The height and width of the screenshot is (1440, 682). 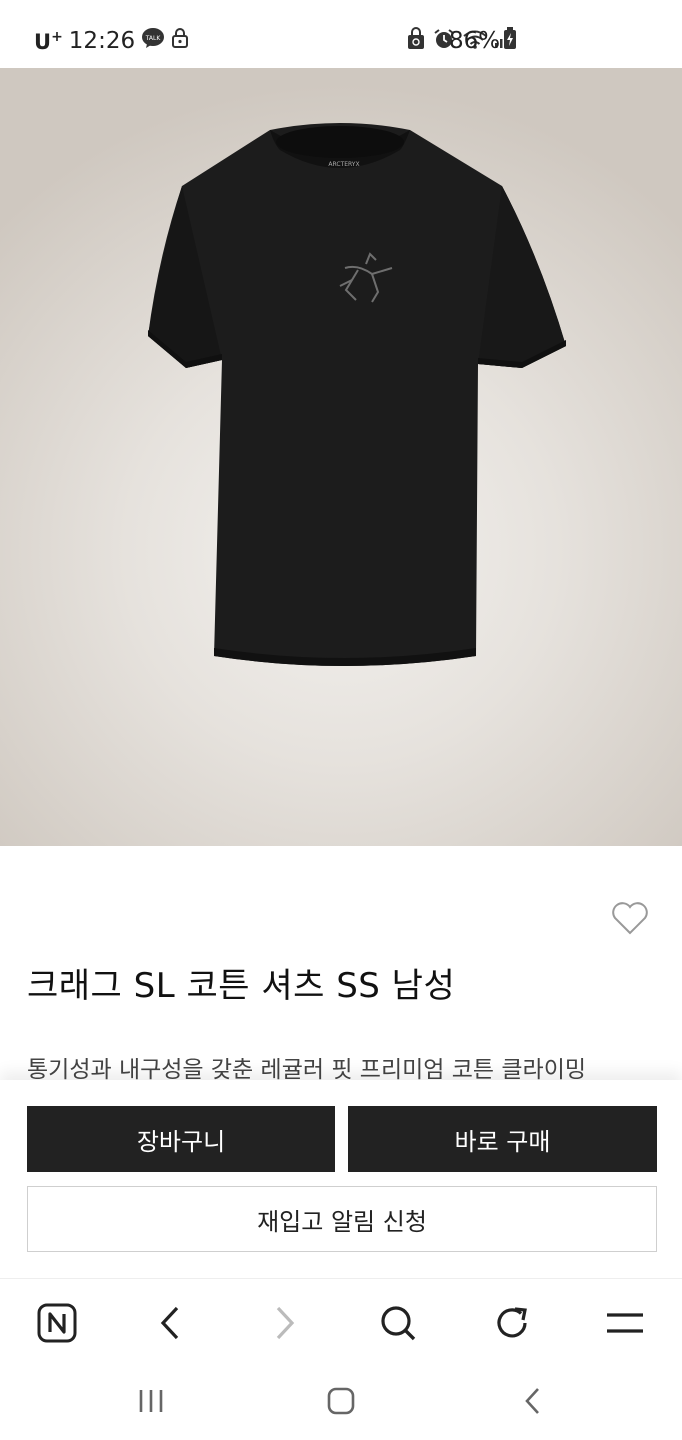 I want to click on battery-status: 86%, so click(x=483, y=41).